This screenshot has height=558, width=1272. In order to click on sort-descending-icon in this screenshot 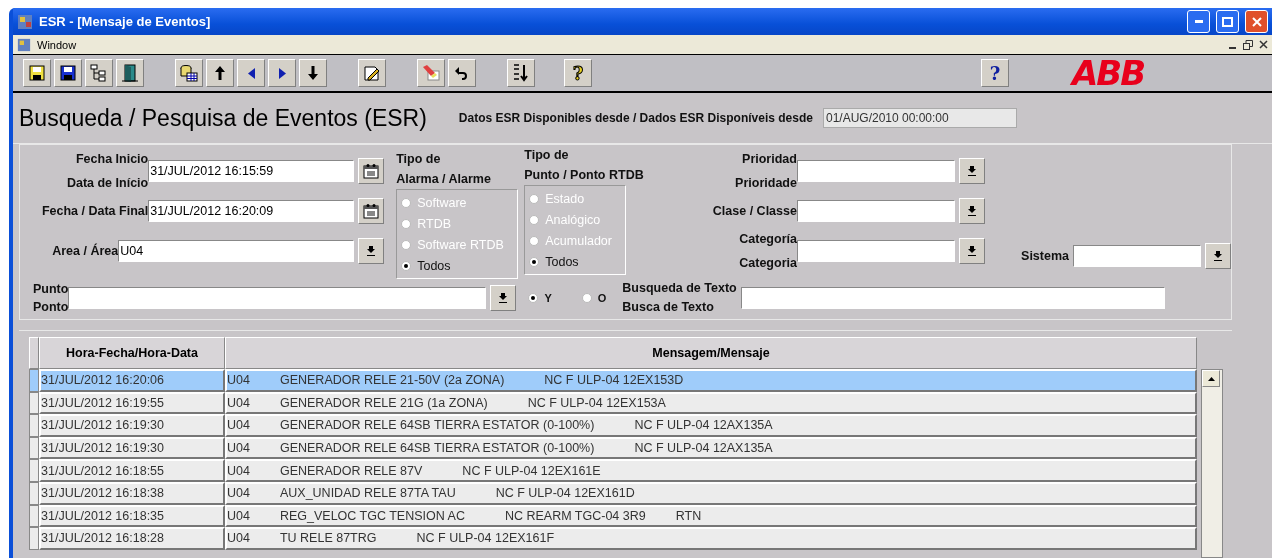, I will do `click(521, 73)`.